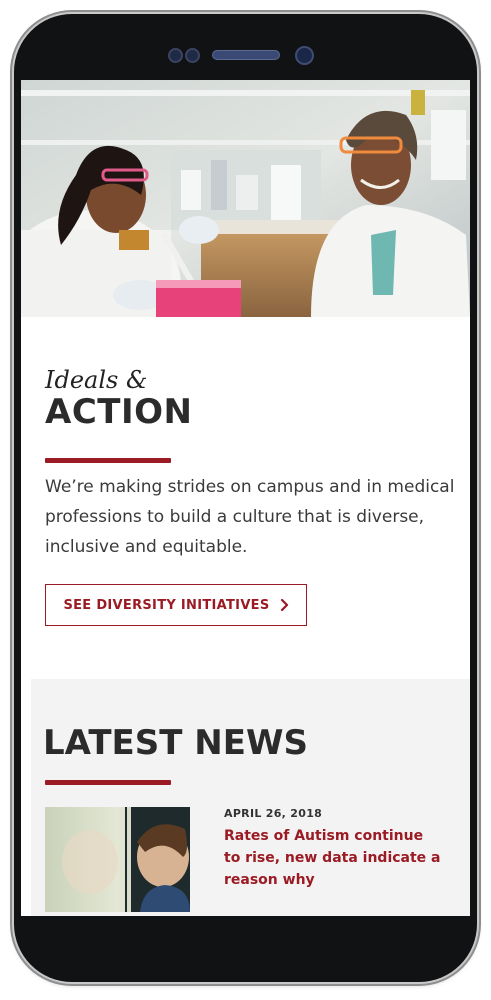  What do you see at coordinates (246, 55) in the screenshot?
I see `earpiece-speaker` at bounding box center [246, 55].